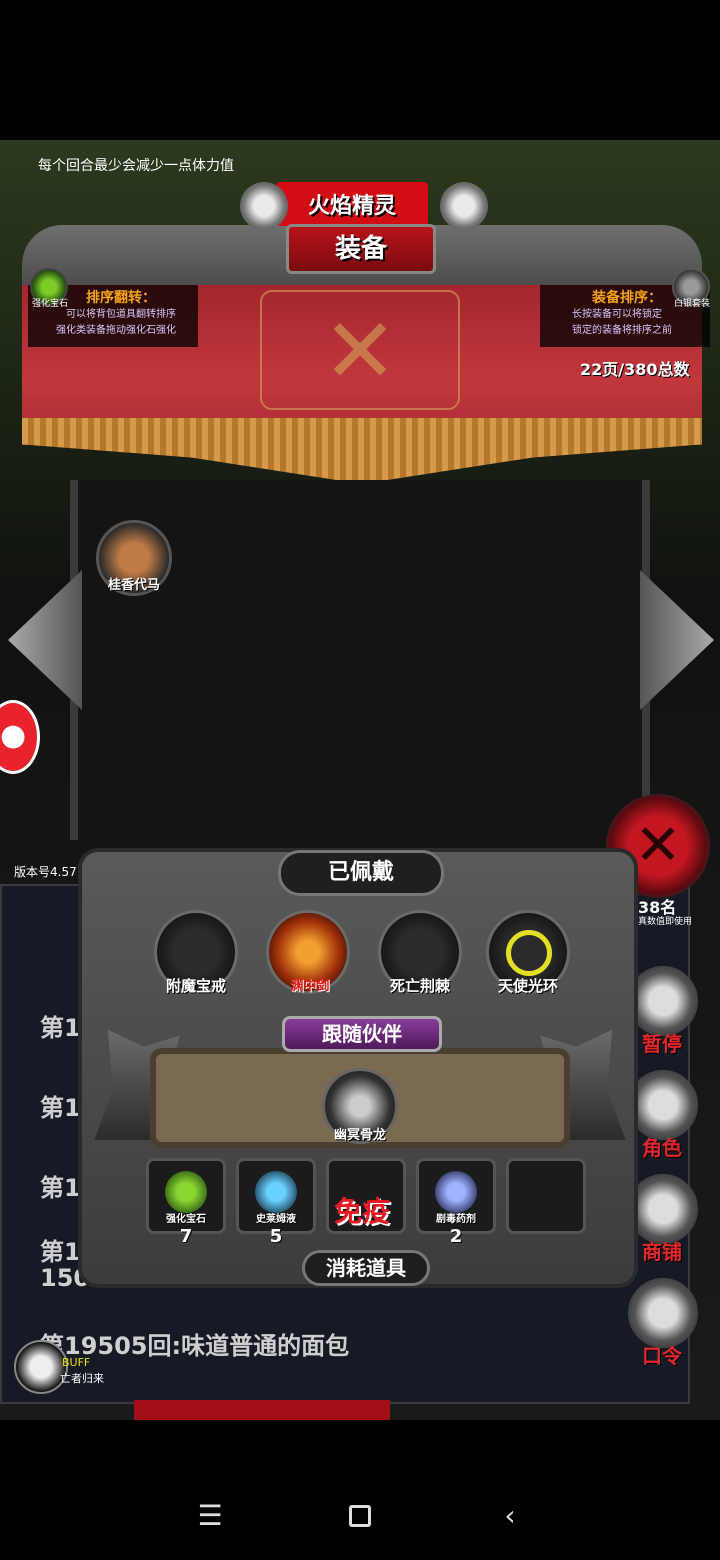 The image size is (720, 1560). Describe the element at coordinates (186, 1236) in the screenshot. I see `consumable-count: 7` at that location.